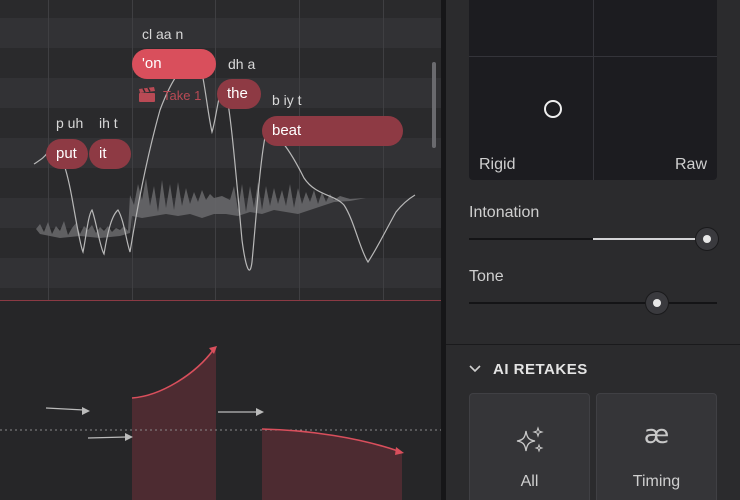 This screenshot has height=500, width=740. What do you see at coordinates (287, 100) in the screenshot?
I see `phoneme-label: b iy t` at bounding box center [287, 100].